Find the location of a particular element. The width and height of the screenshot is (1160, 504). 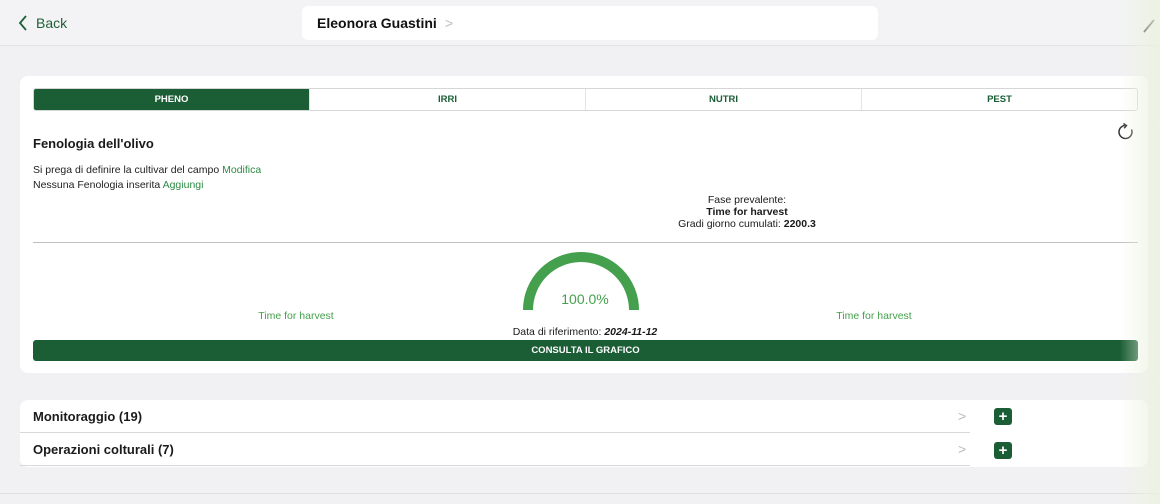

tab-pest: PEST is located at coordinates (999, 99).